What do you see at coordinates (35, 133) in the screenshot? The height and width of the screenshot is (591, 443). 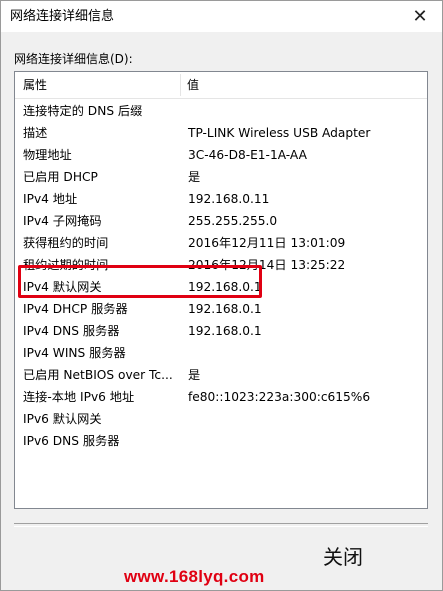 I see `property-cell: 描述` at bounding box center [35, 133].